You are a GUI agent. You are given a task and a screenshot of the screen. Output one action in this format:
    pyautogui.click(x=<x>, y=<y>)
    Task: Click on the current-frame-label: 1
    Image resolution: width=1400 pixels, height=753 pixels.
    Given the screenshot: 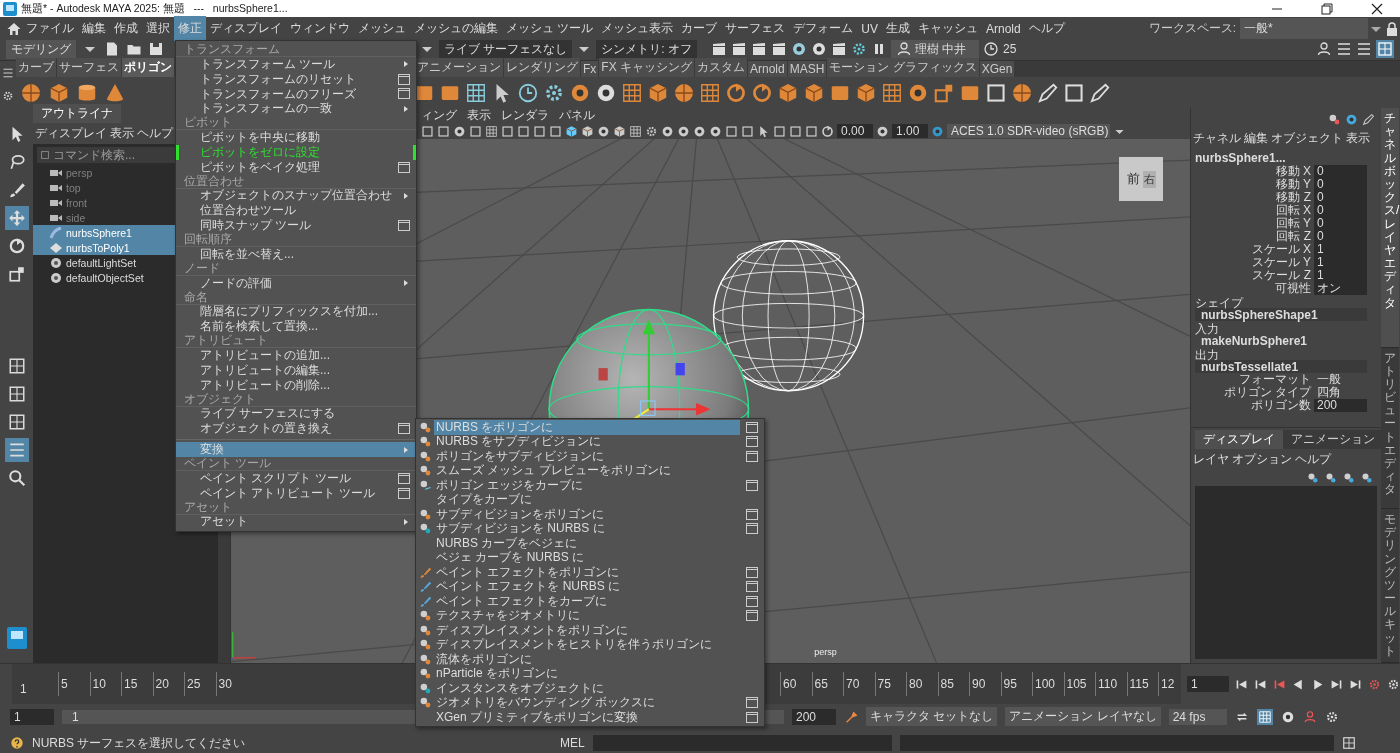 What is the action you would take?
    pyautogui.click(x=23, y=689)
    